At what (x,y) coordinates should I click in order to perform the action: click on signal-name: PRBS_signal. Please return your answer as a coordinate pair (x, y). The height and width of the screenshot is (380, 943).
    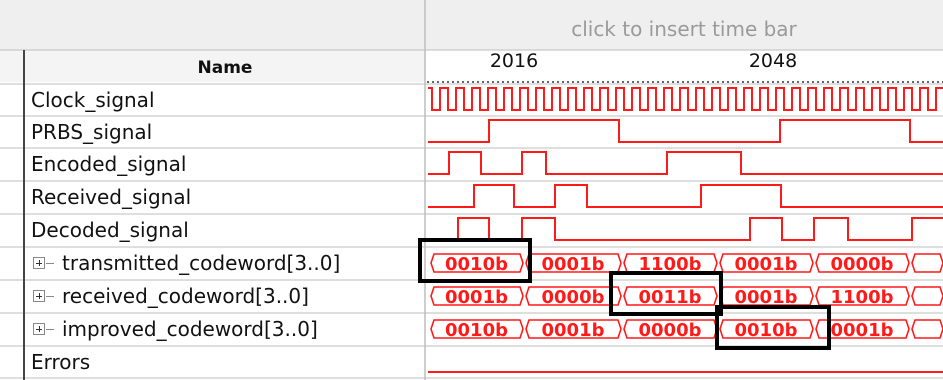
    Looking at the image, I should click on (92, 132).